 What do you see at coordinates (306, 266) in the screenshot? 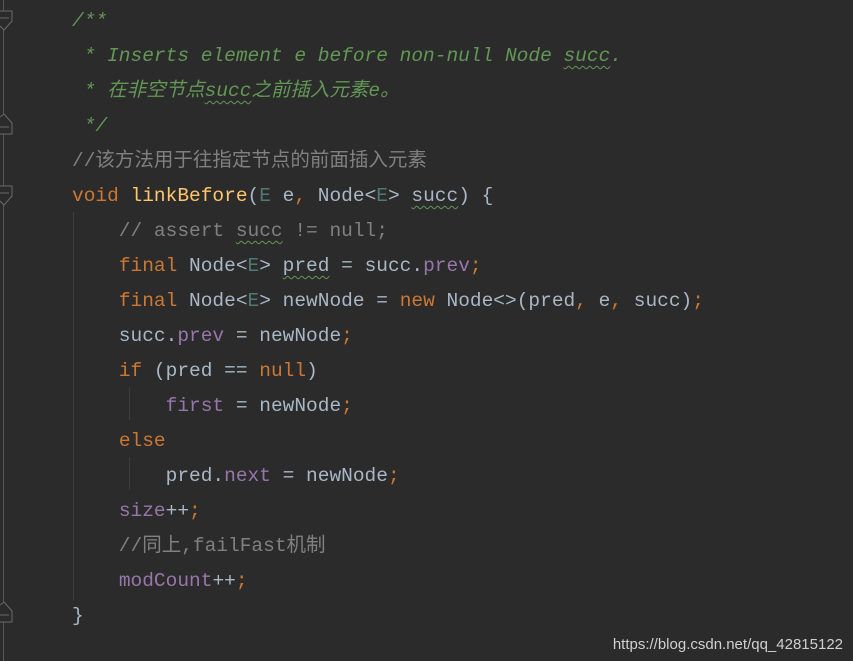
I see `code-token: pred` at bounding box center [306, 266].